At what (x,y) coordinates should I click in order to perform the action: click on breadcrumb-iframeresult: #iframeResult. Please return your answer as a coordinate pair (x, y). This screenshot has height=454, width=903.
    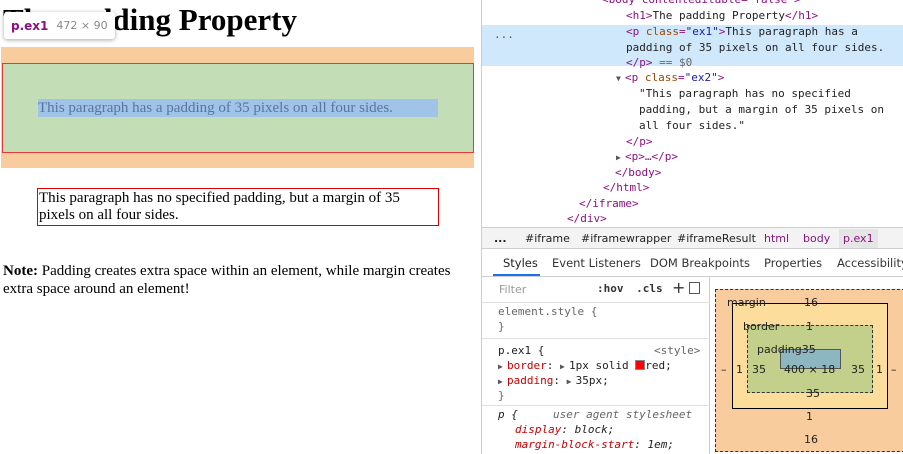
    Looking at the image, I should click on (716, 238).